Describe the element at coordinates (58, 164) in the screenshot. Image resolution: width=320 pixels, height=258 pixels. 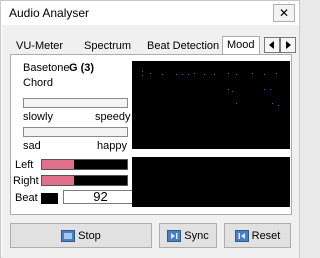
I see `left-channel-level` at that location.